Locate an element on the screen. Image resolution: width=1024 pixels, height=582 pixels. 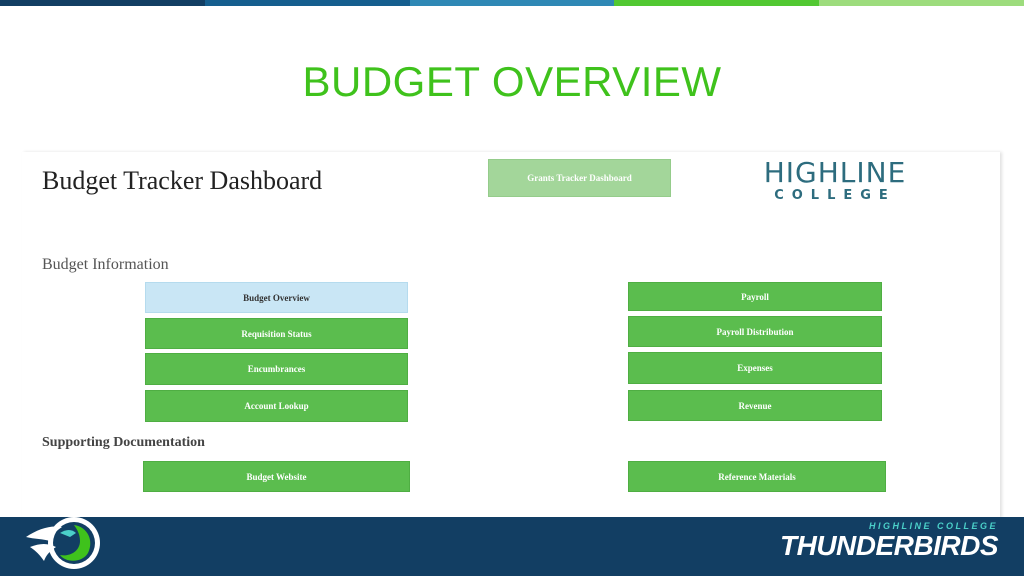
budget-overview-button: Budget Overview is located at coordinates (276, 297).